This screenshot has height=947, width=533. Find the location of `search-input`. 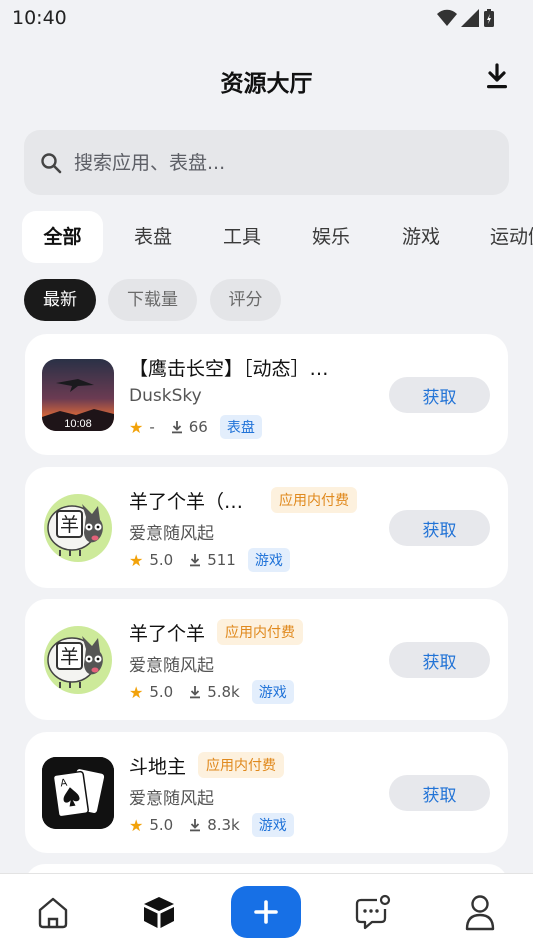

search-input is located at coordinates (284, 162).